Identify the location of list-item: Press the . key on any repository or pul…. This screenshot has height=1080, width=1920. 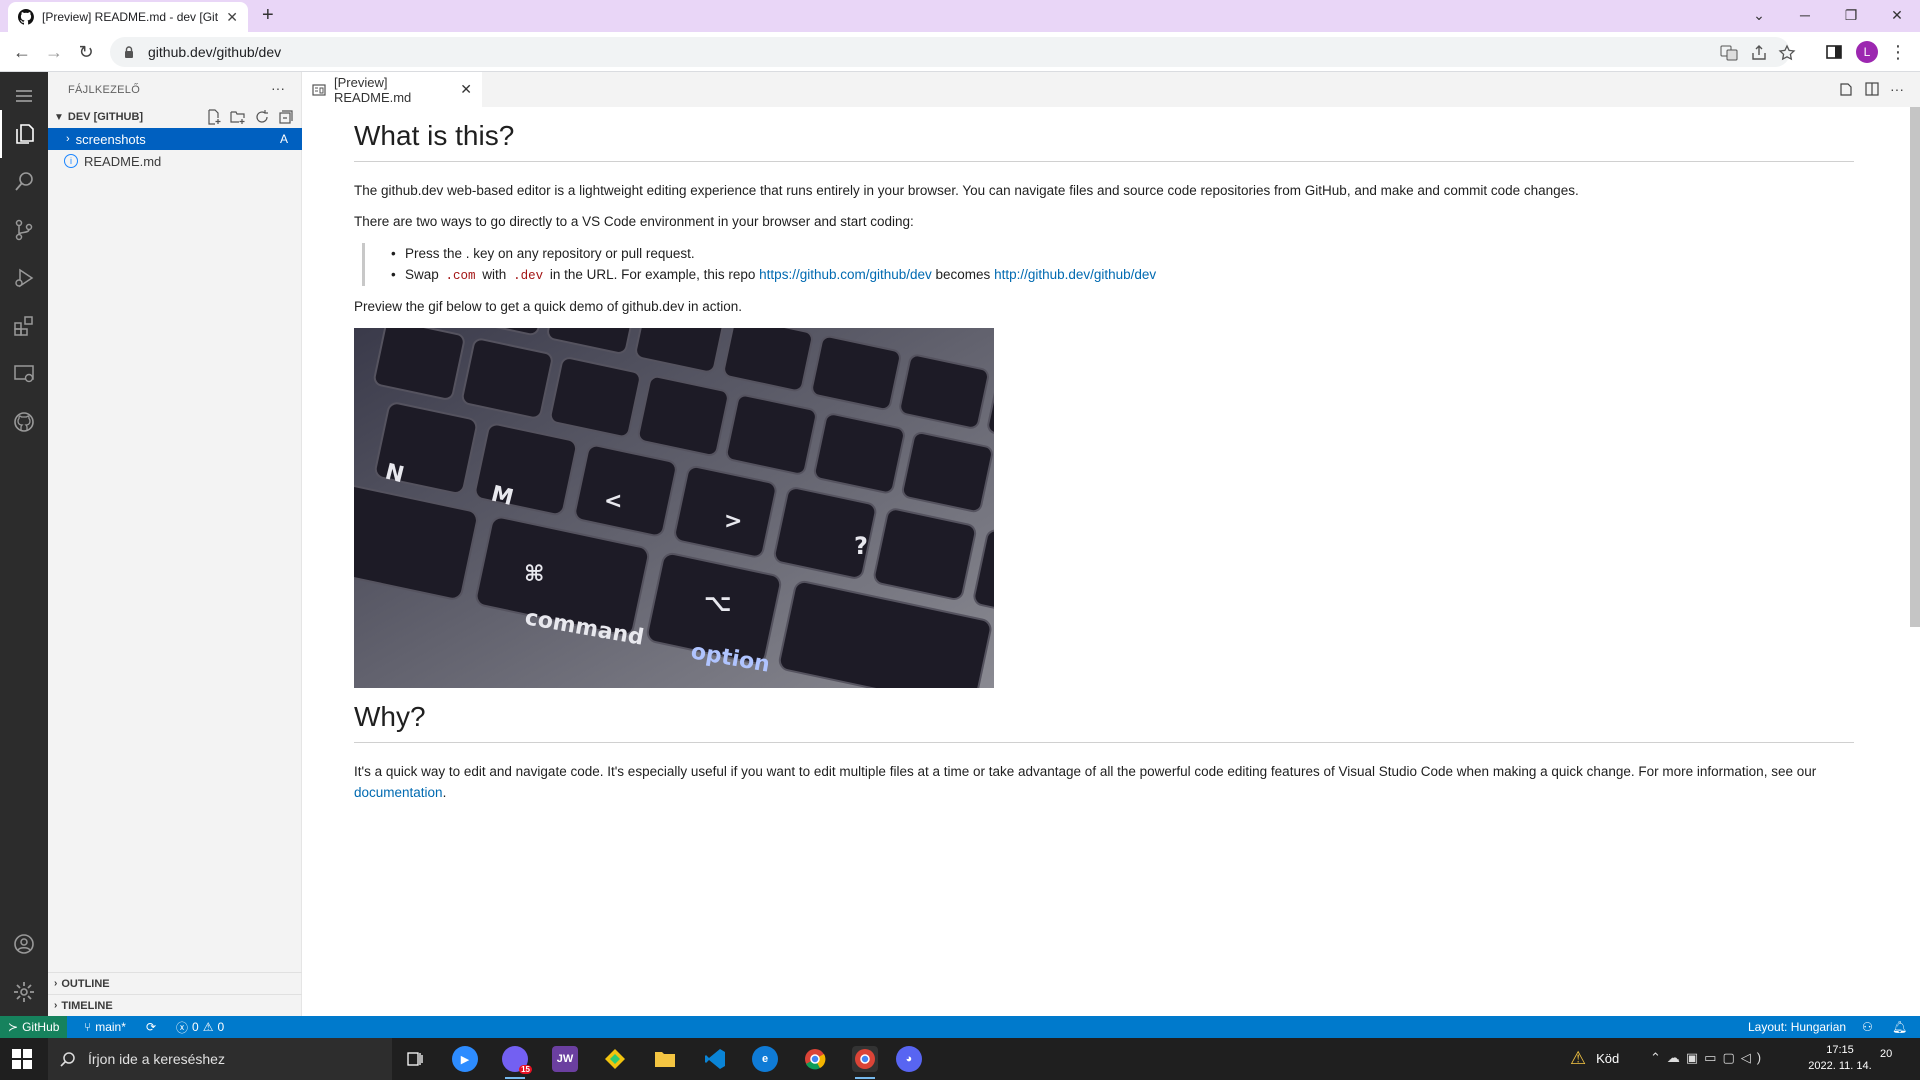
(1121, 254).